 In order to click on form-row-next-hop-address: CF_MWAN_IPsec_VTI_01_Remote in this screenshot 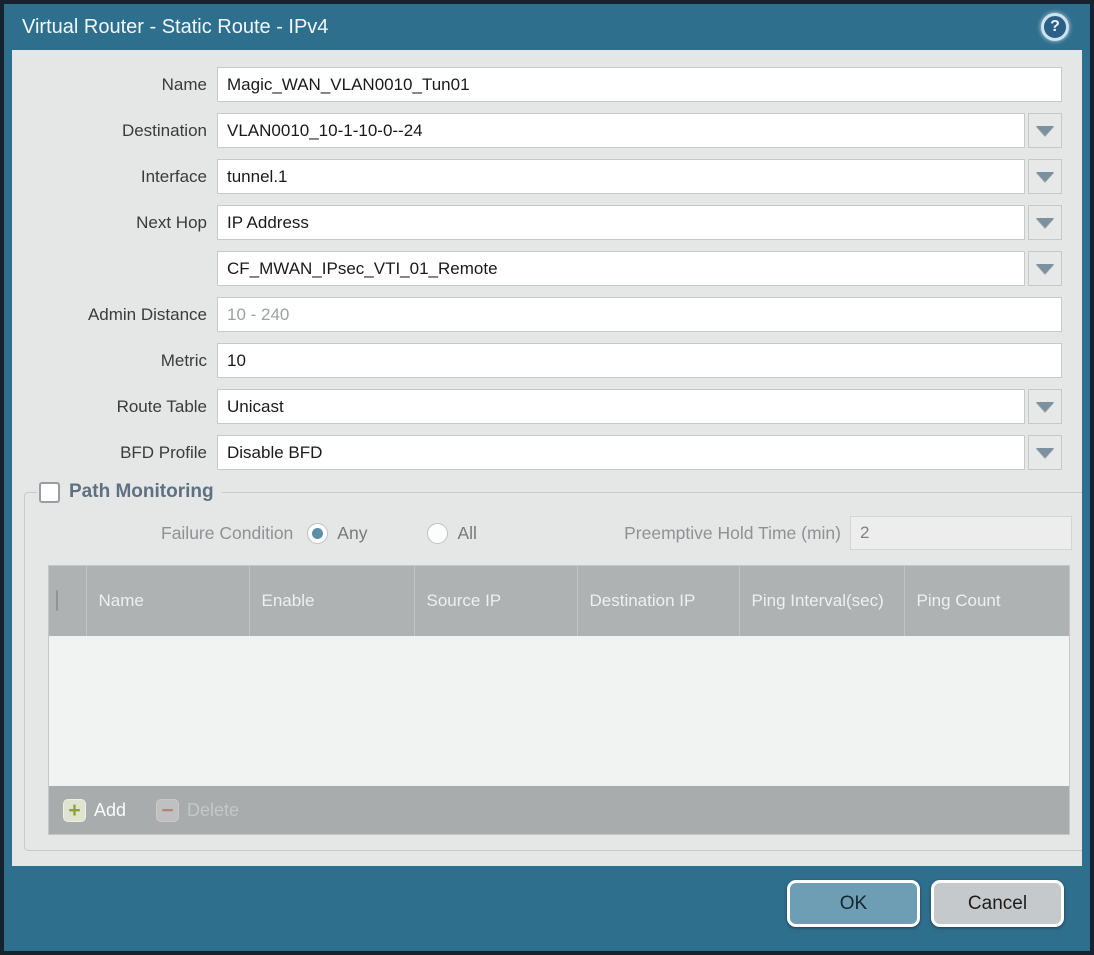, I will do `click(537, 268)`.